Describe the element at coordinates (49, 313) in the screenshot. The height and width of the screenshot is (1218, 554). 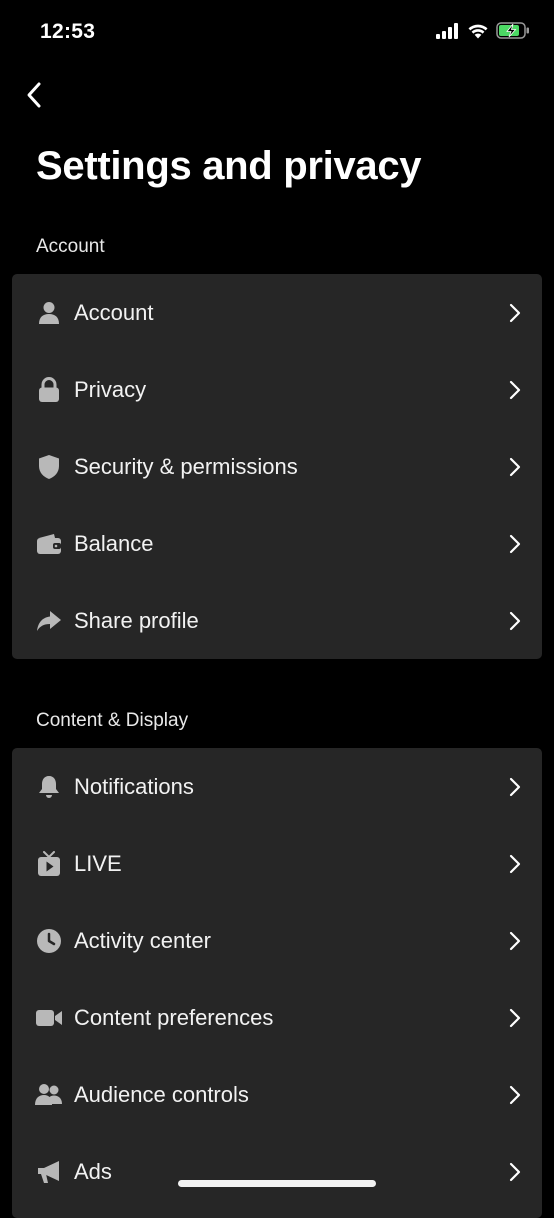
I see `person-icon` at that location.